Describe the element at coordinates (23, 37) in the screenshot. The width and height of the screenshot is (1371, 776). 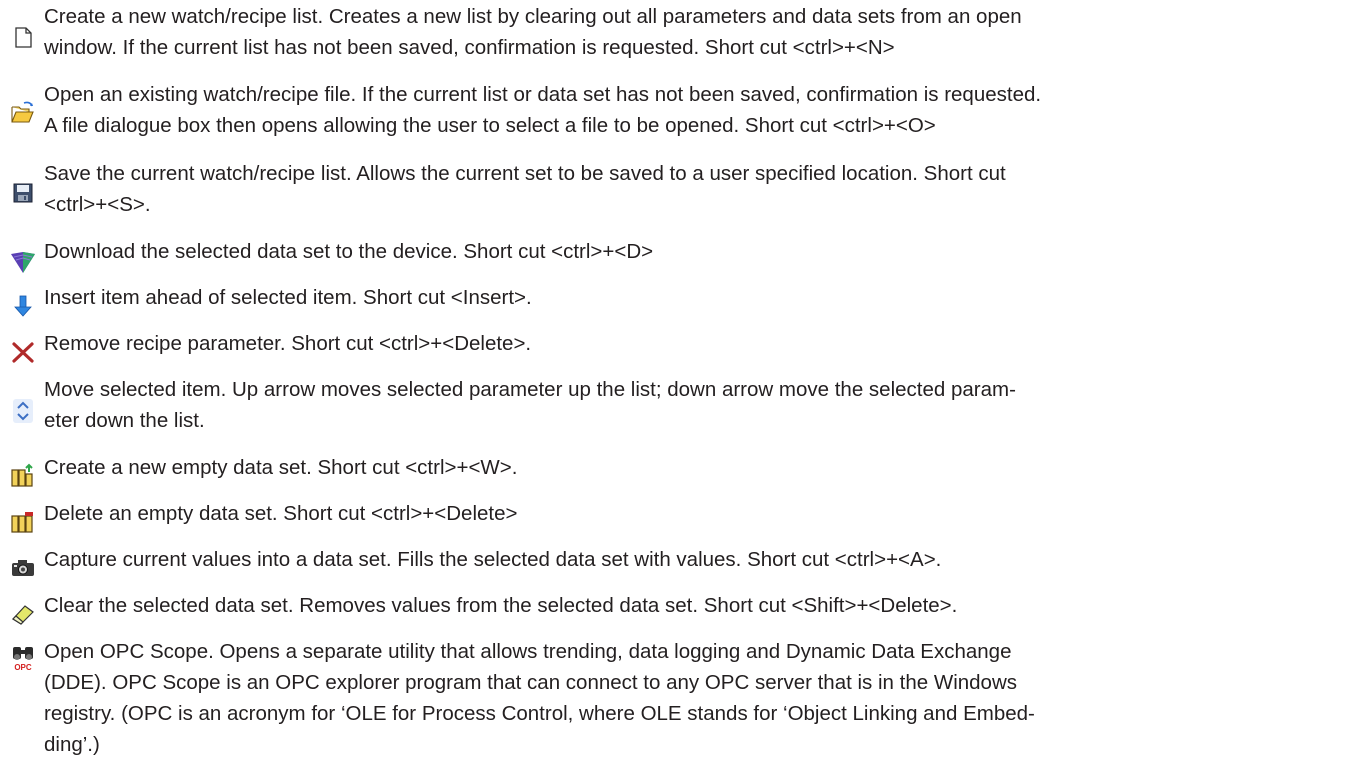
I see `new-document-icon` at that location.